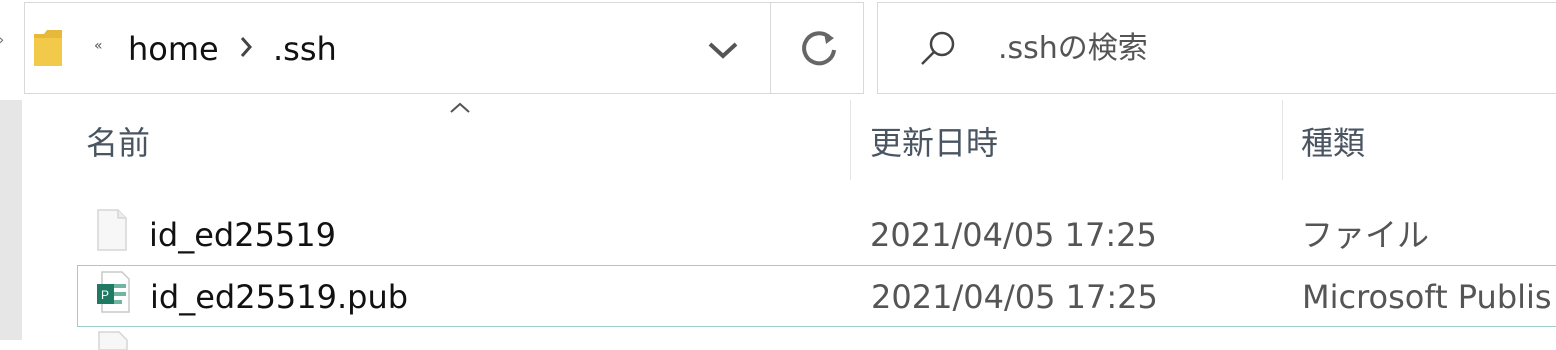 Image resolution: width=1556 pixels, height=350 pixels. I want to click on breadcrumb-separator-icon, so click(246, 47).